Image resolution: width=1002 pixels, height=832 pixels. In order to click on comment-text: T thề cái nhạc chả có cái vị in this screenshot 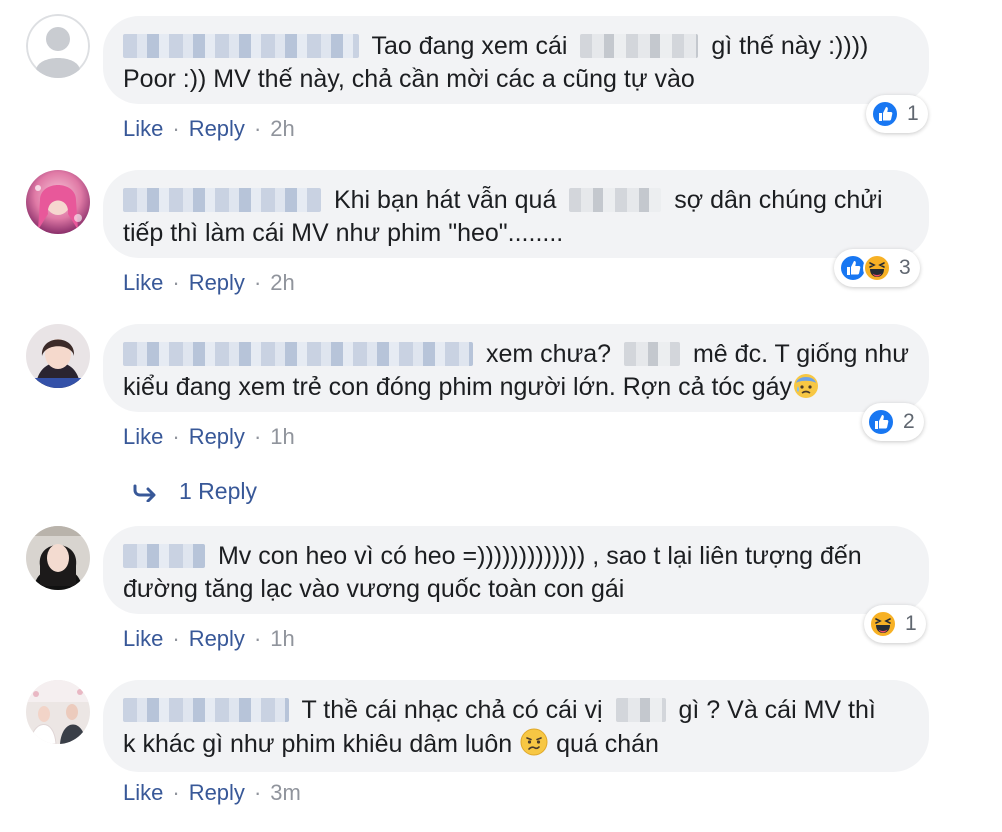, I will do `click(452, 710)`.